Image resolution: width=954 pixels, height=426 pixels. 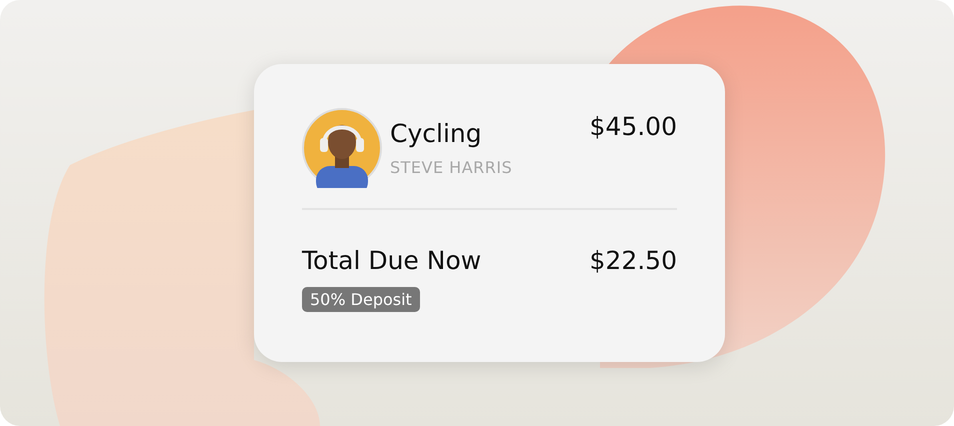 What do you see at coordinates (633, 260) in the screenshot?
I see `total-amount: $22.50` at bounding box center [633, 260].